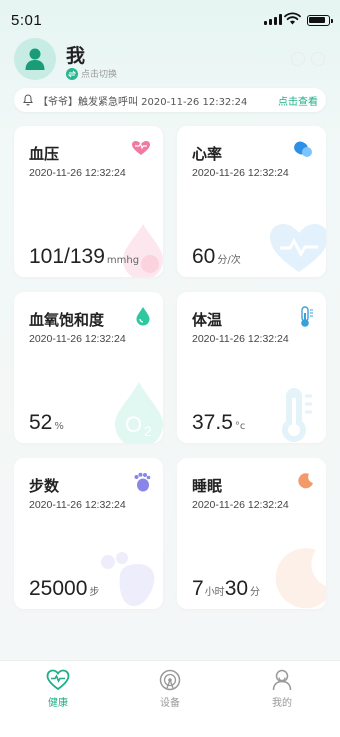  What do you see at coordinates (297, 415) in the screenshot?
I see `thermometer-decoration-icon` at bounding box center [297, 415].